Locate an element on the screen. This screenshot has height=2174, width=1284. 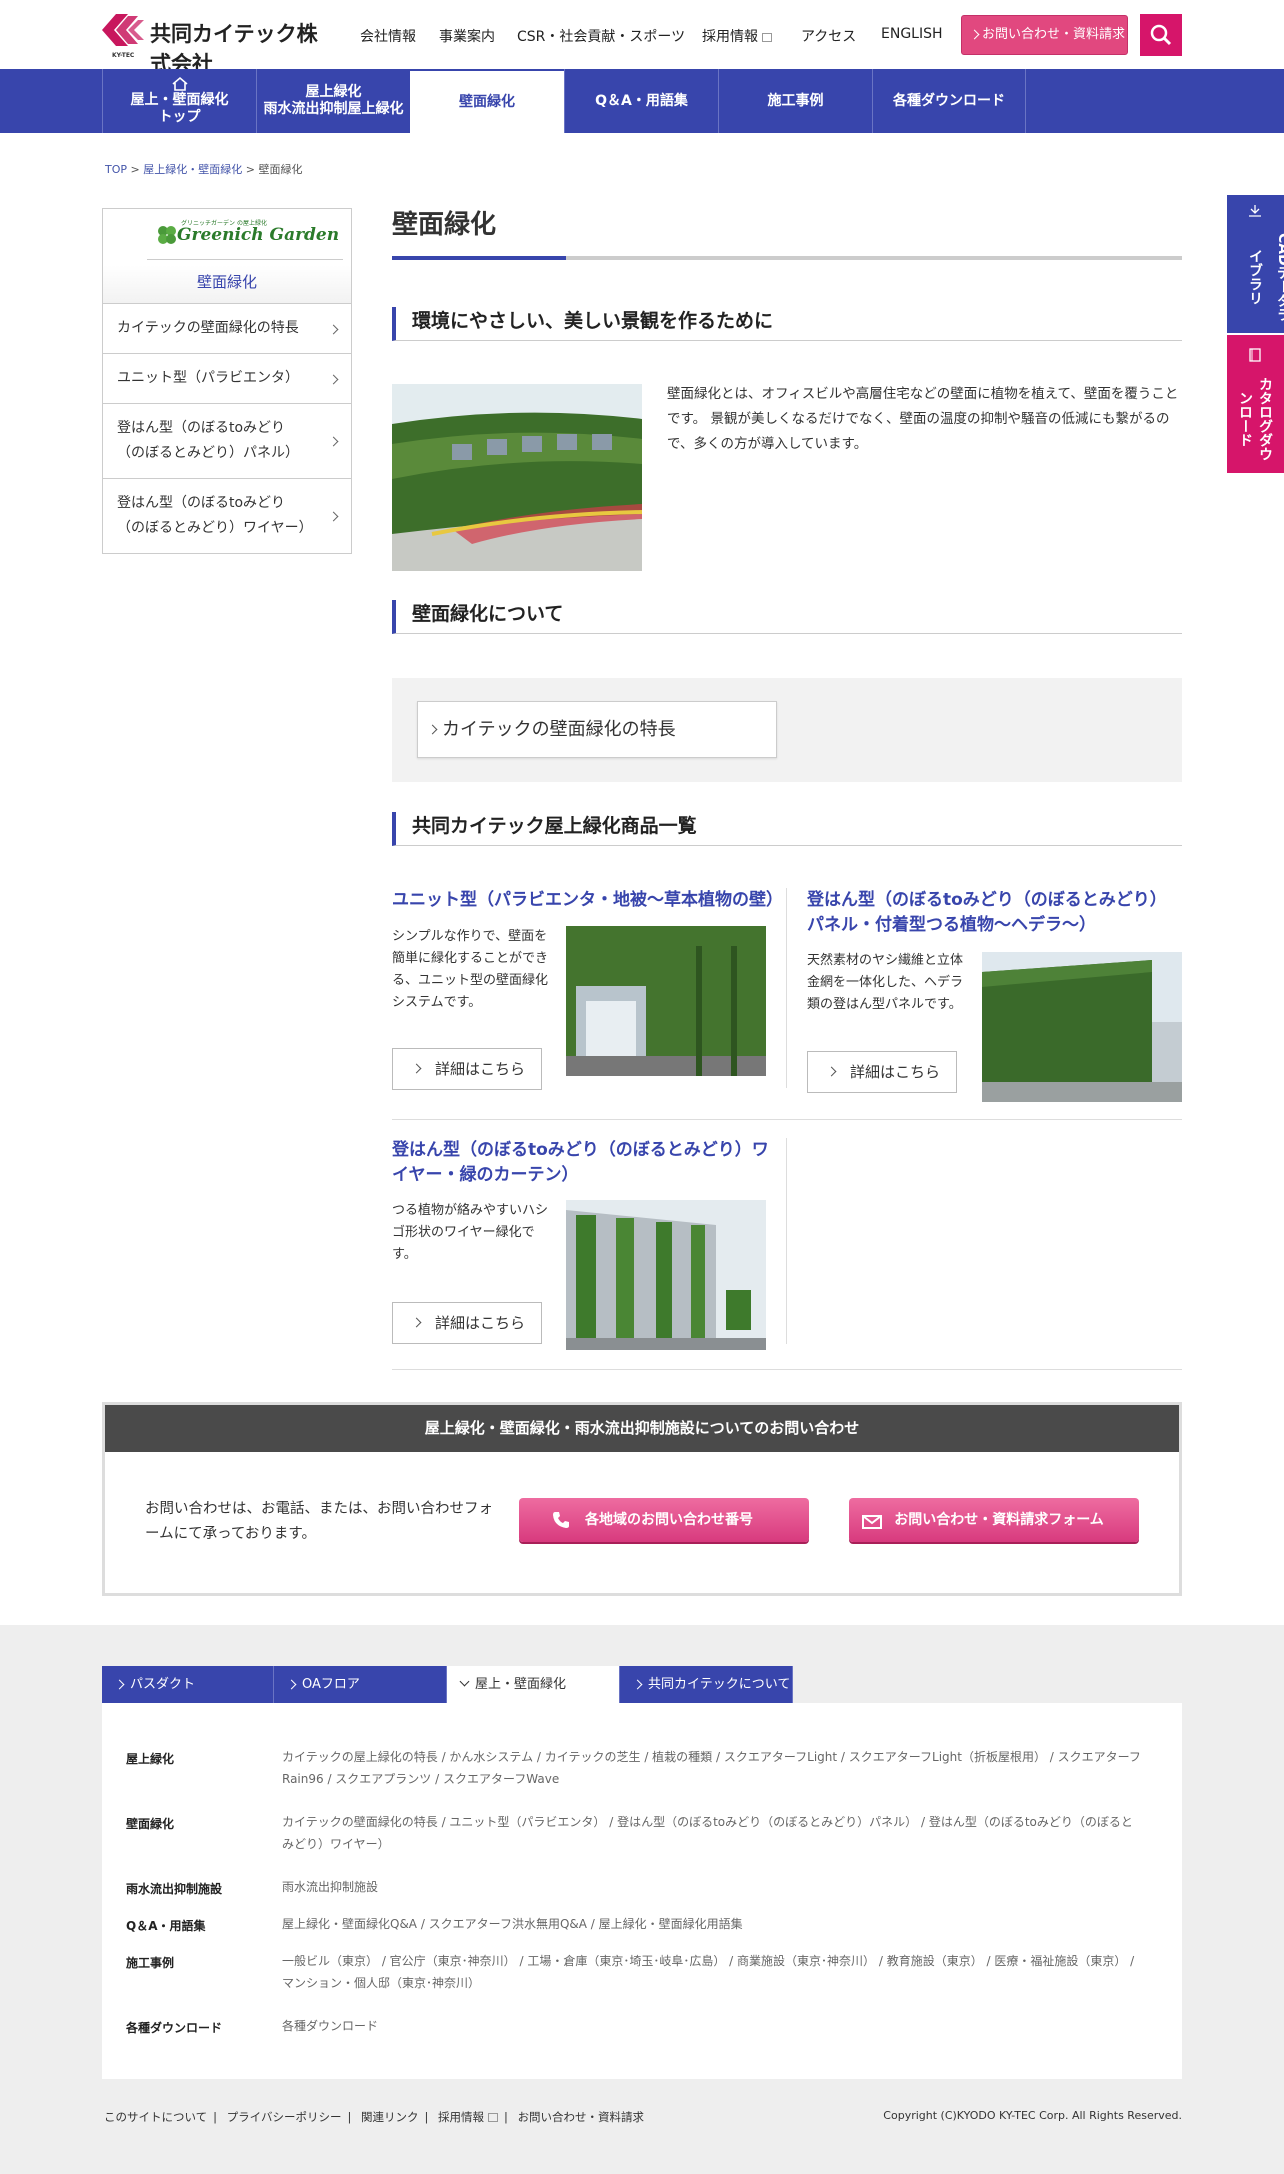
sitemap-links-rainwater: 雨水流出抑制施設 is located at coordinates (712, 1887).